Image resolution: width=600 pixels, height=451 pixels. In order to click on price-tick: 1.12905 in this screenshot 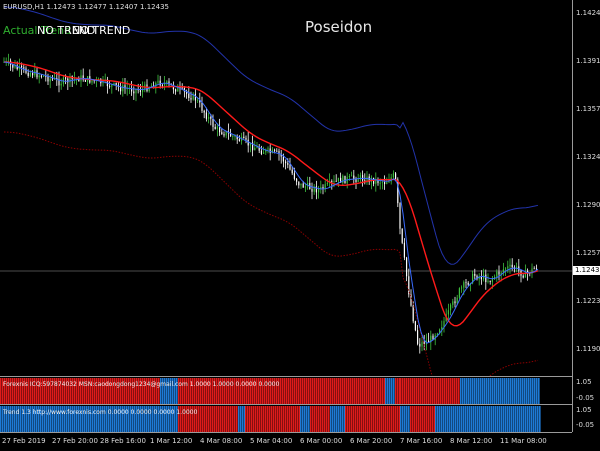, I will do `click(588, 205)`.